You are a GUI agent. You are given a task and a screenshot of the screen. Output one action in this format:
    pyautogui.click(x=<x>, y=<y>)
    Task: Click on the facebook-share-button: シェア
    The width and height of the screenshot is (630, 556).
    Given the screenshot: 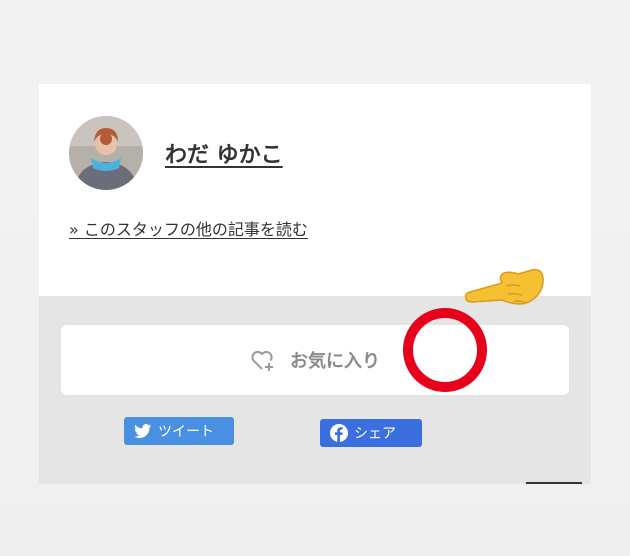 What is the action you would take?
    pyautogui.click(x=371, y=433)
    